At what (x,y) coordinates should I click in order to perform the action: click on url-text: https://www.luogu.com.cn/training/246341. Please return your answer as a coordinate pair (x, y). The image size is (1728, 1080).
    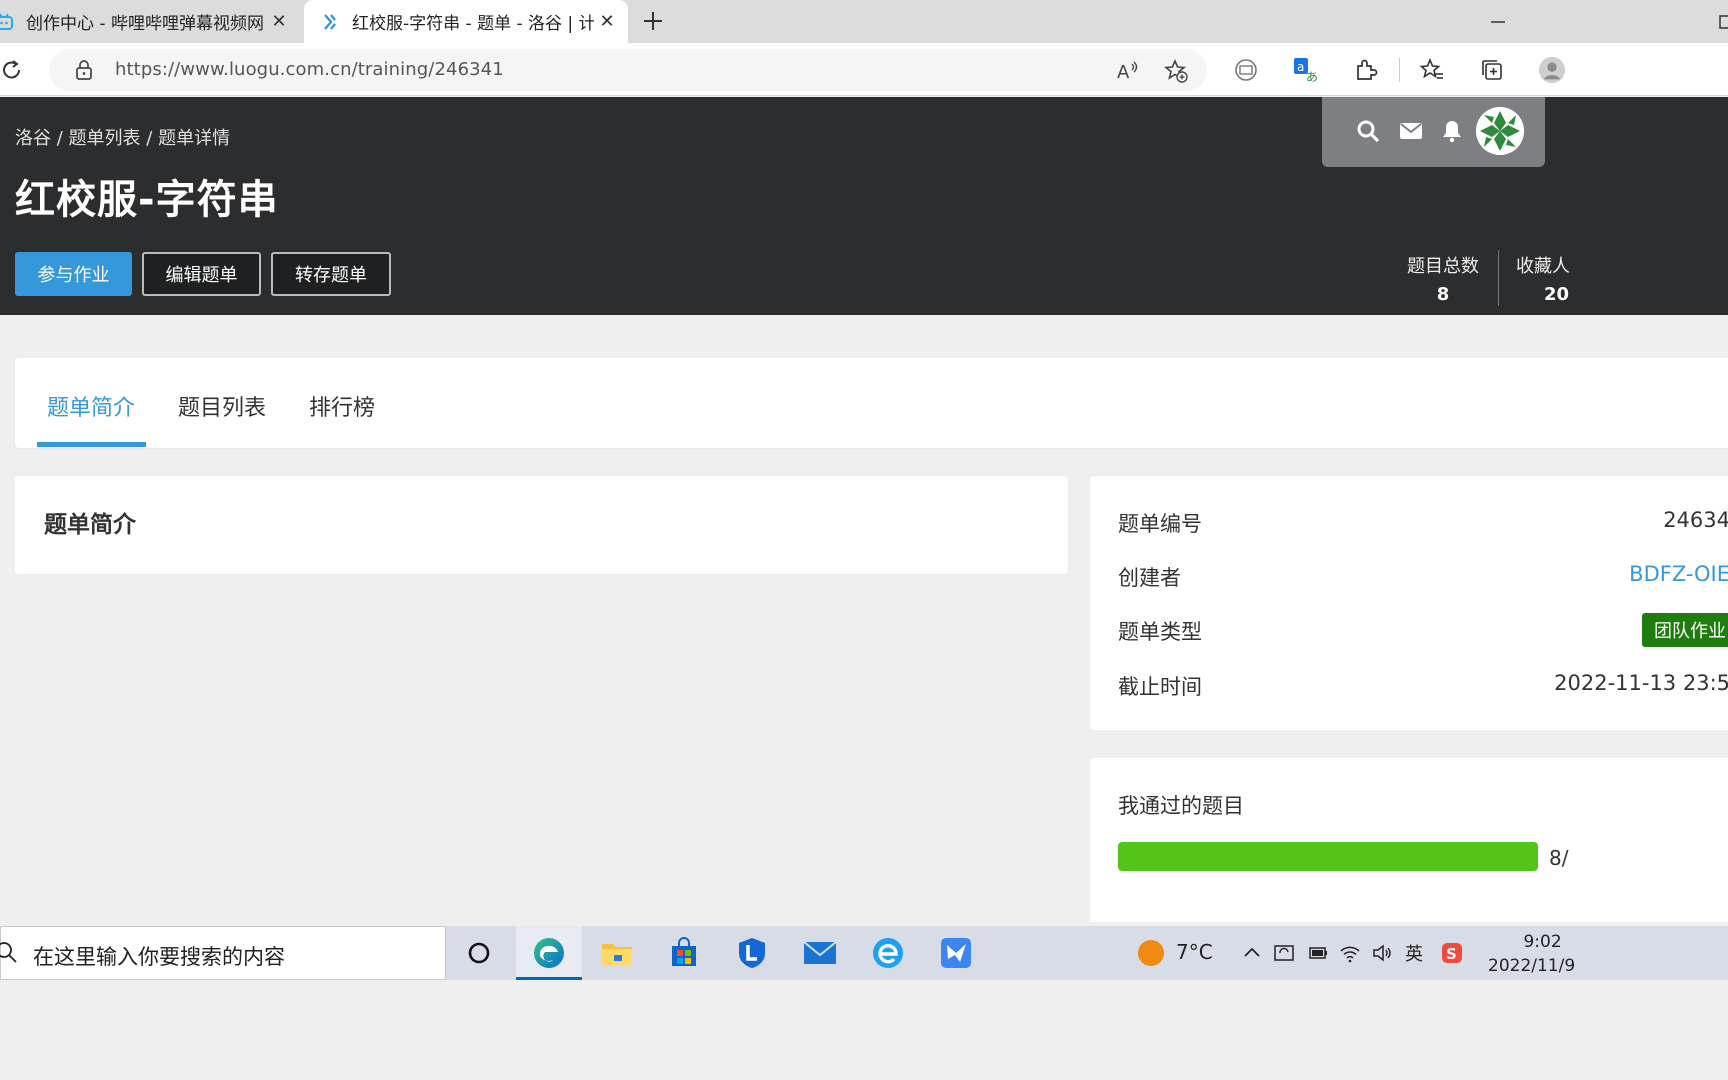
    Looking at the image, I should click on (309, 69).